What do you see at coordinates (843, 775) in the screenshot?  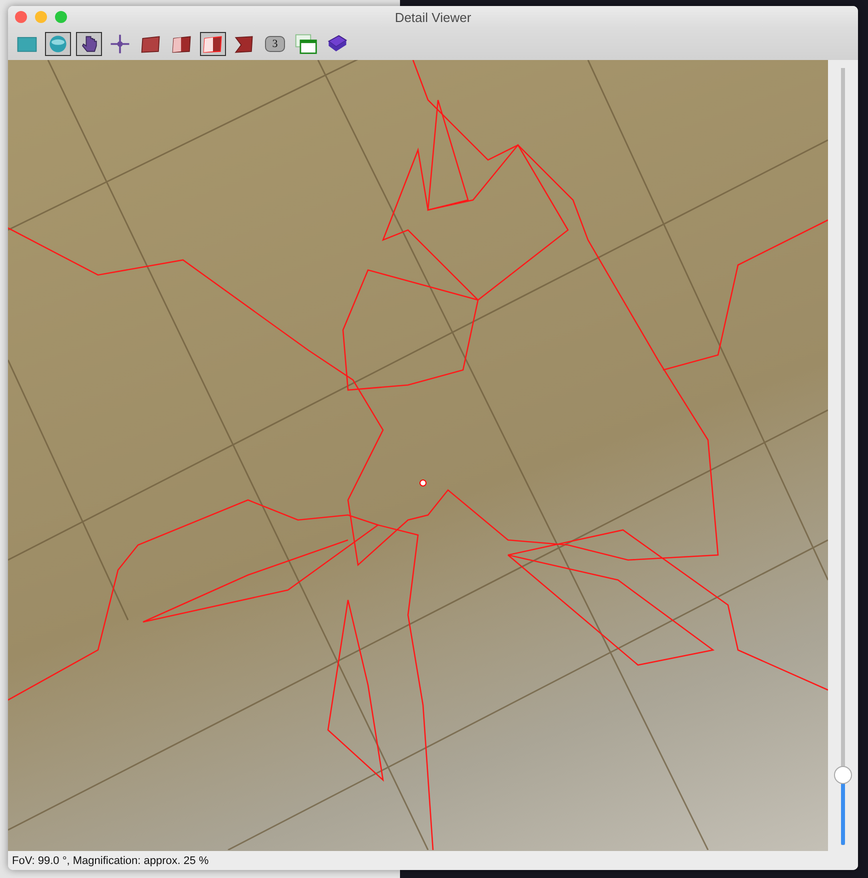 I see `slider-thumb` at bounding box center [843, 775].